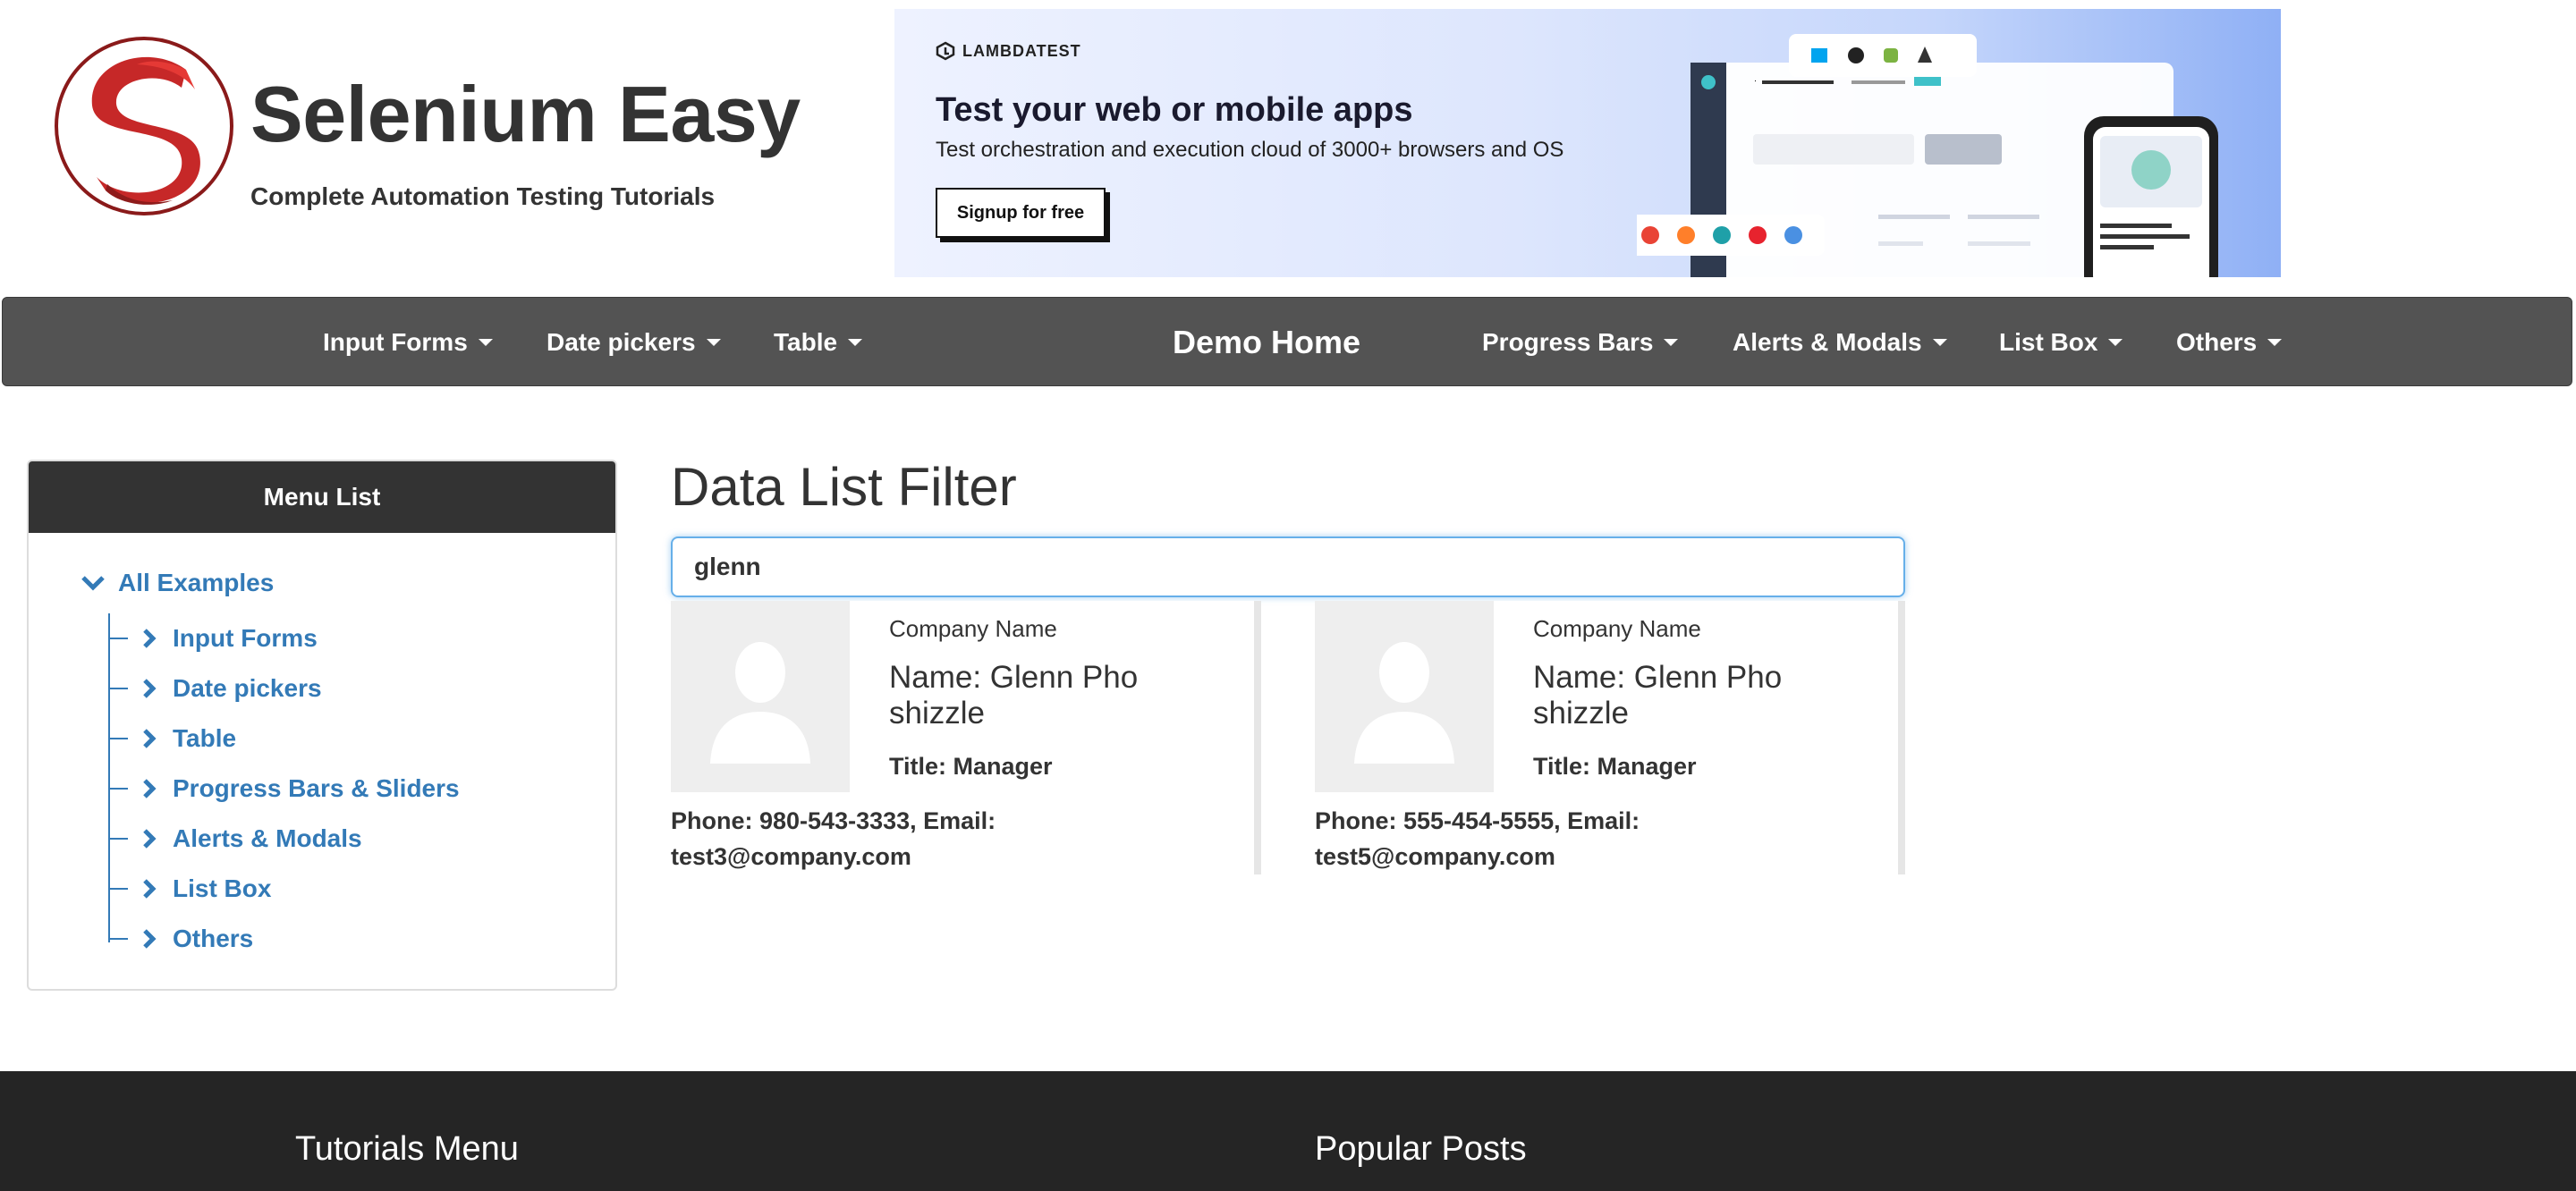  I want to click on tree-item-label: Others, so click(213, 938).